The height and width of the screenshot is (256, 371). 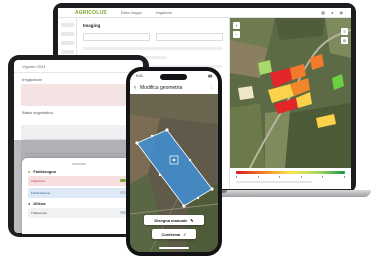 What do you see at coordinates (32, 79) in the screenshot?
I see `section-title: Irrigazione` at bounding box center [32, 79].